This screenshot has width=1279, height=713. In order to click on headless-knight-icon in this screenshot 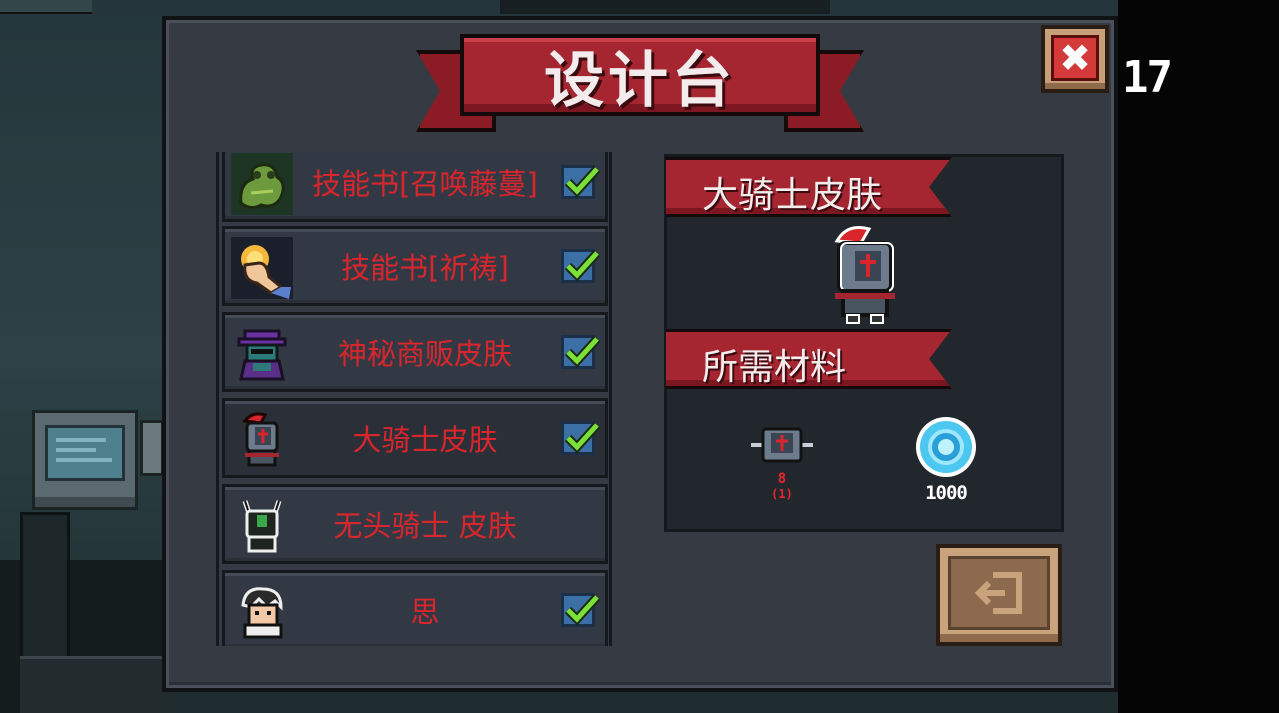, I will do `click(262, 526)`.